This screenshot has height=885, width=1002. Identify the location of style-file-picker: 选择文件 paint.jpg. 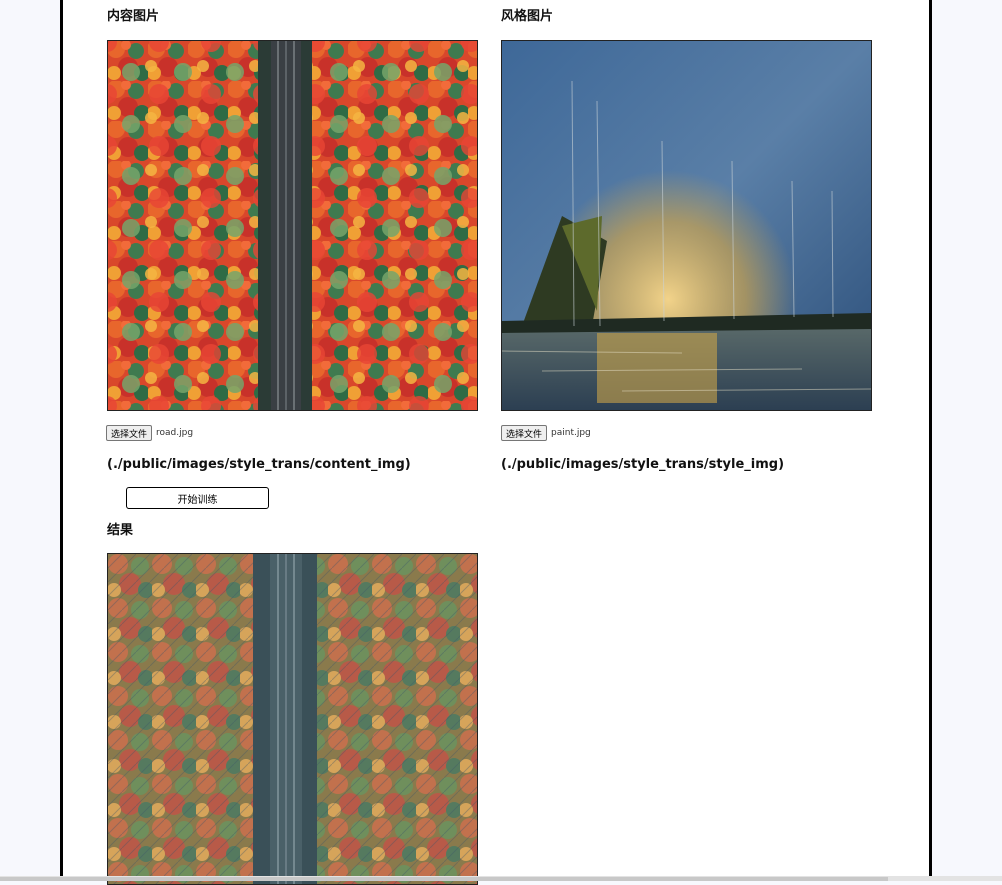
(546, 433).